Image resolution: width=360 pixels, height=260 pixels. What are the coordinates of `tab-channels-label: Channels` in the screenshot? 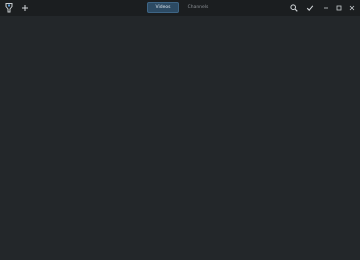 It's located at (198, 7).